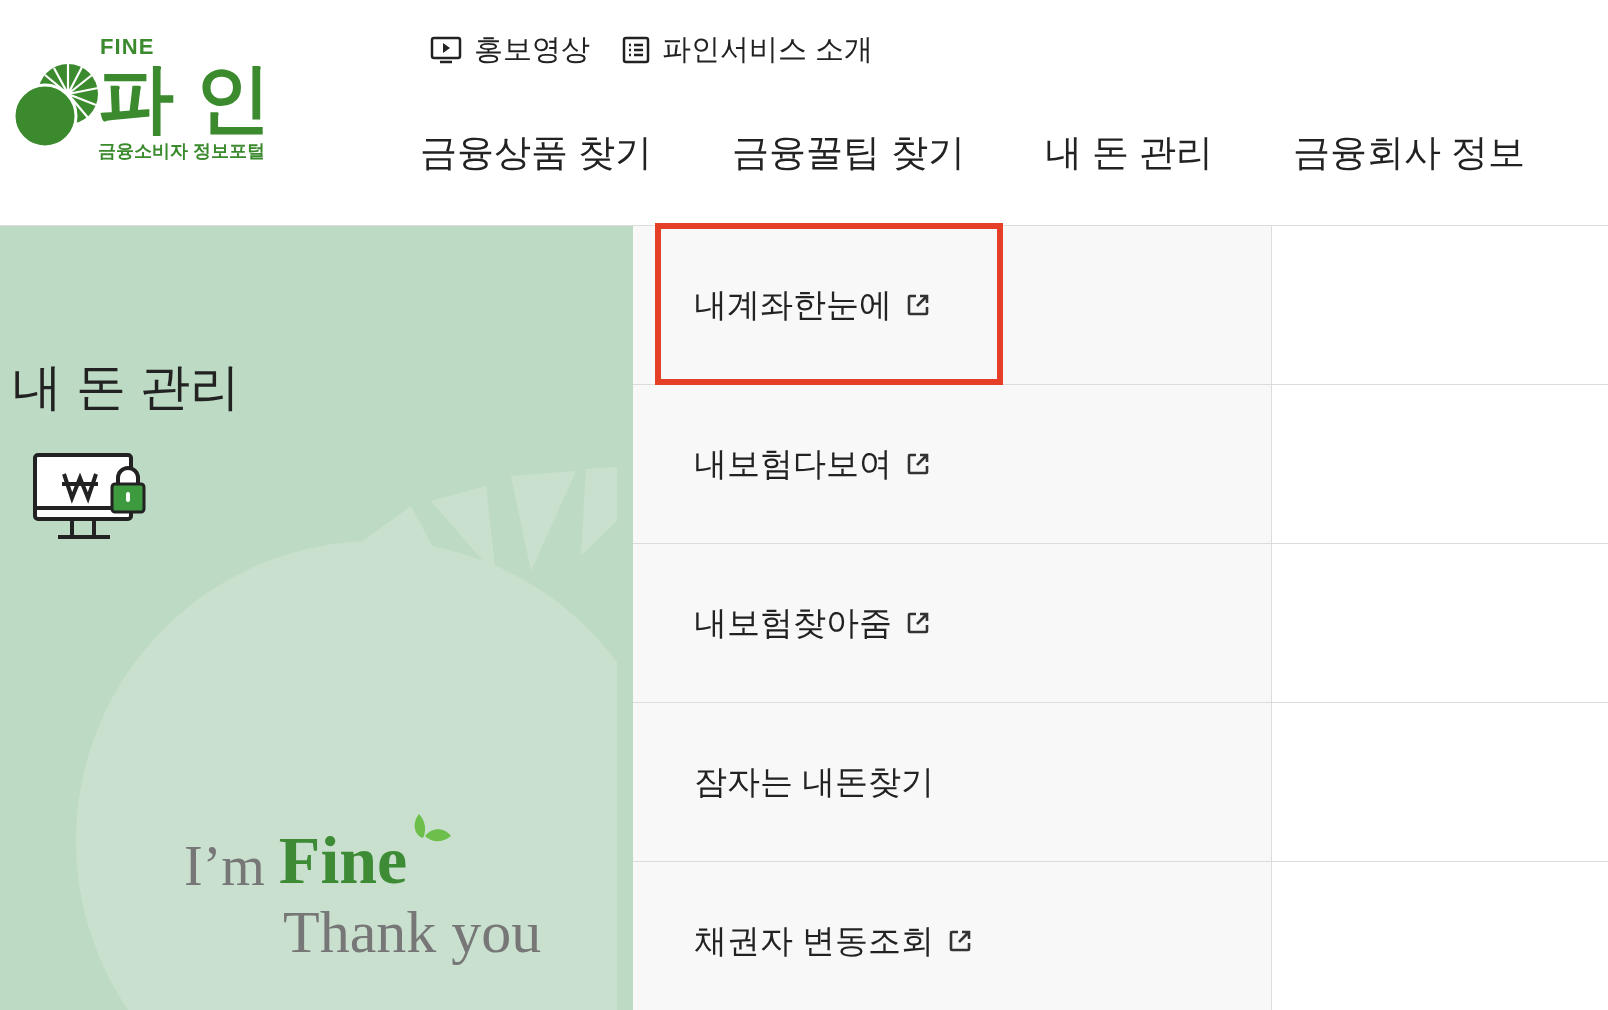 This screenshot has height=1010, width=1608. Describe the element at coordinates (185, 98) in the screenshot. I see `logo-title: 파 인` at that location.